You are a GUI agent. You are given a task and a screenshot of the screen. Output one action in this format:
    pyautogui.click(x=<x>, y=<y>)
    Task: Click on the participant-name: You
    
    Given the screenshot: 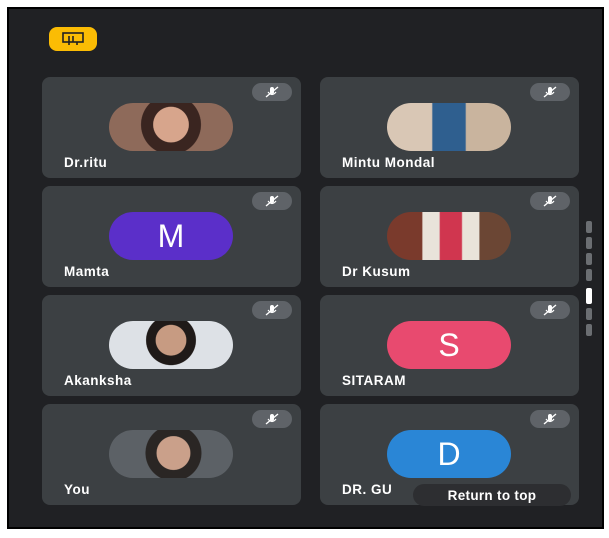 What is the action you would take?
    pyautogui.click(x=77, y=489)
    